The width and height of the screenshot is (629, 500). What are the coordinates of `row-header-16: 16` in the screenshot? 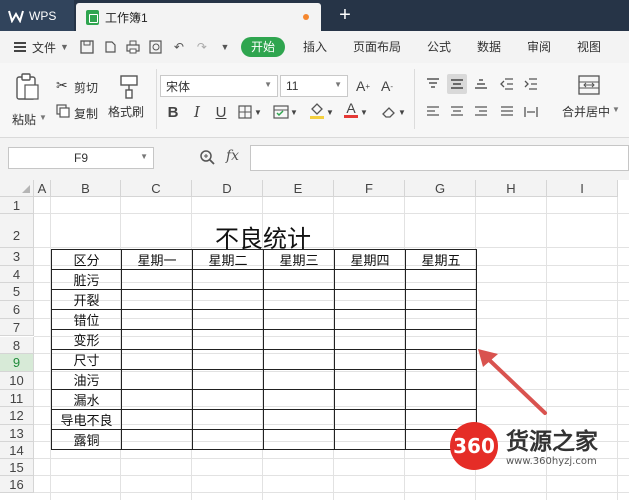 It's located at (17, 484).